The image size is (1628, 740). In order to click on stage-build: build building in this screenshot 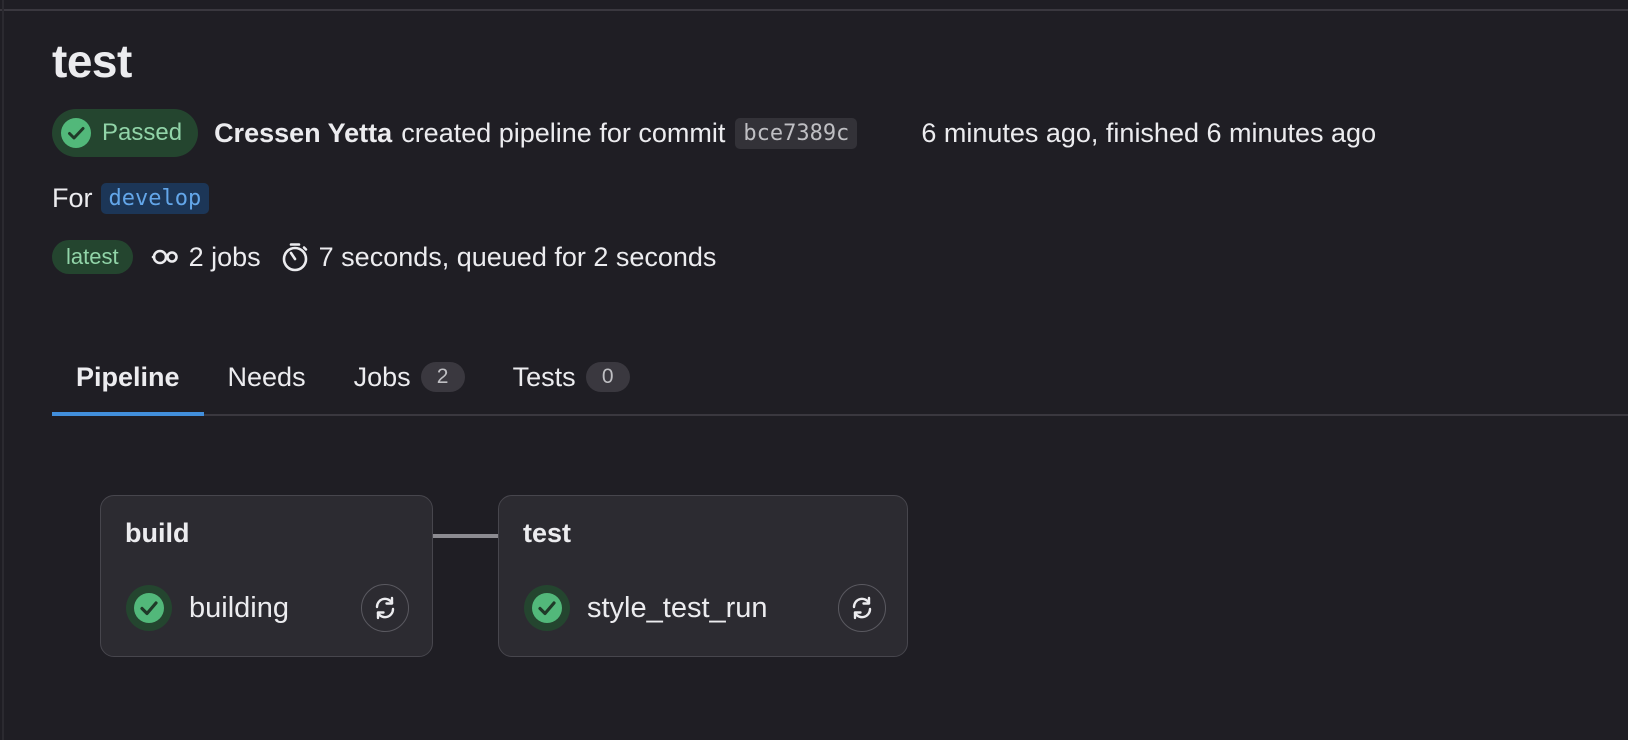, I will do `click(266, 576)`.